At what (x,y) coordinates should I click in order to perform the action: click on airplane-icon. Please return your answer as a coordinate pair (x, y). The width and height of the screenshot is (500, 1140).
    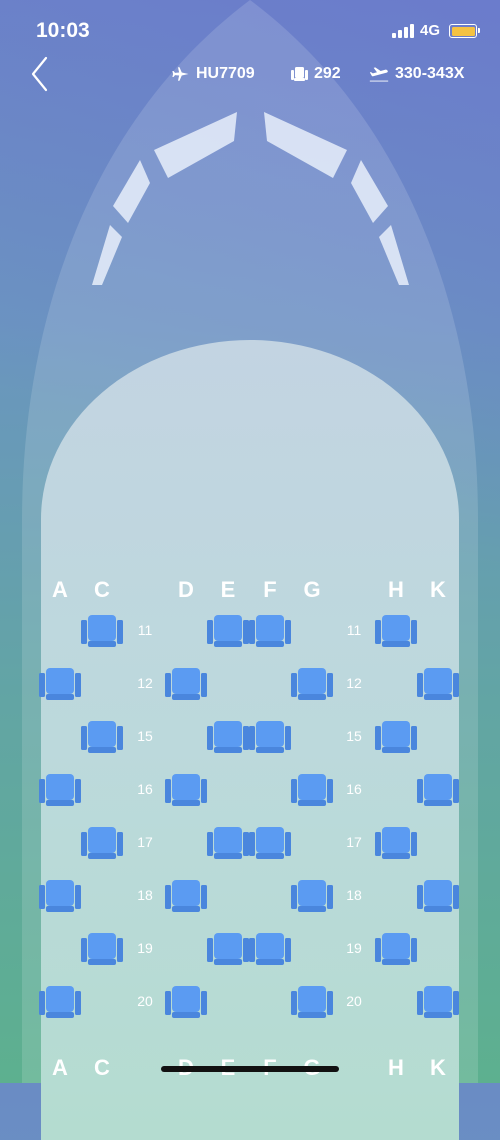
    Looking at the image, I should click on (180, 74).